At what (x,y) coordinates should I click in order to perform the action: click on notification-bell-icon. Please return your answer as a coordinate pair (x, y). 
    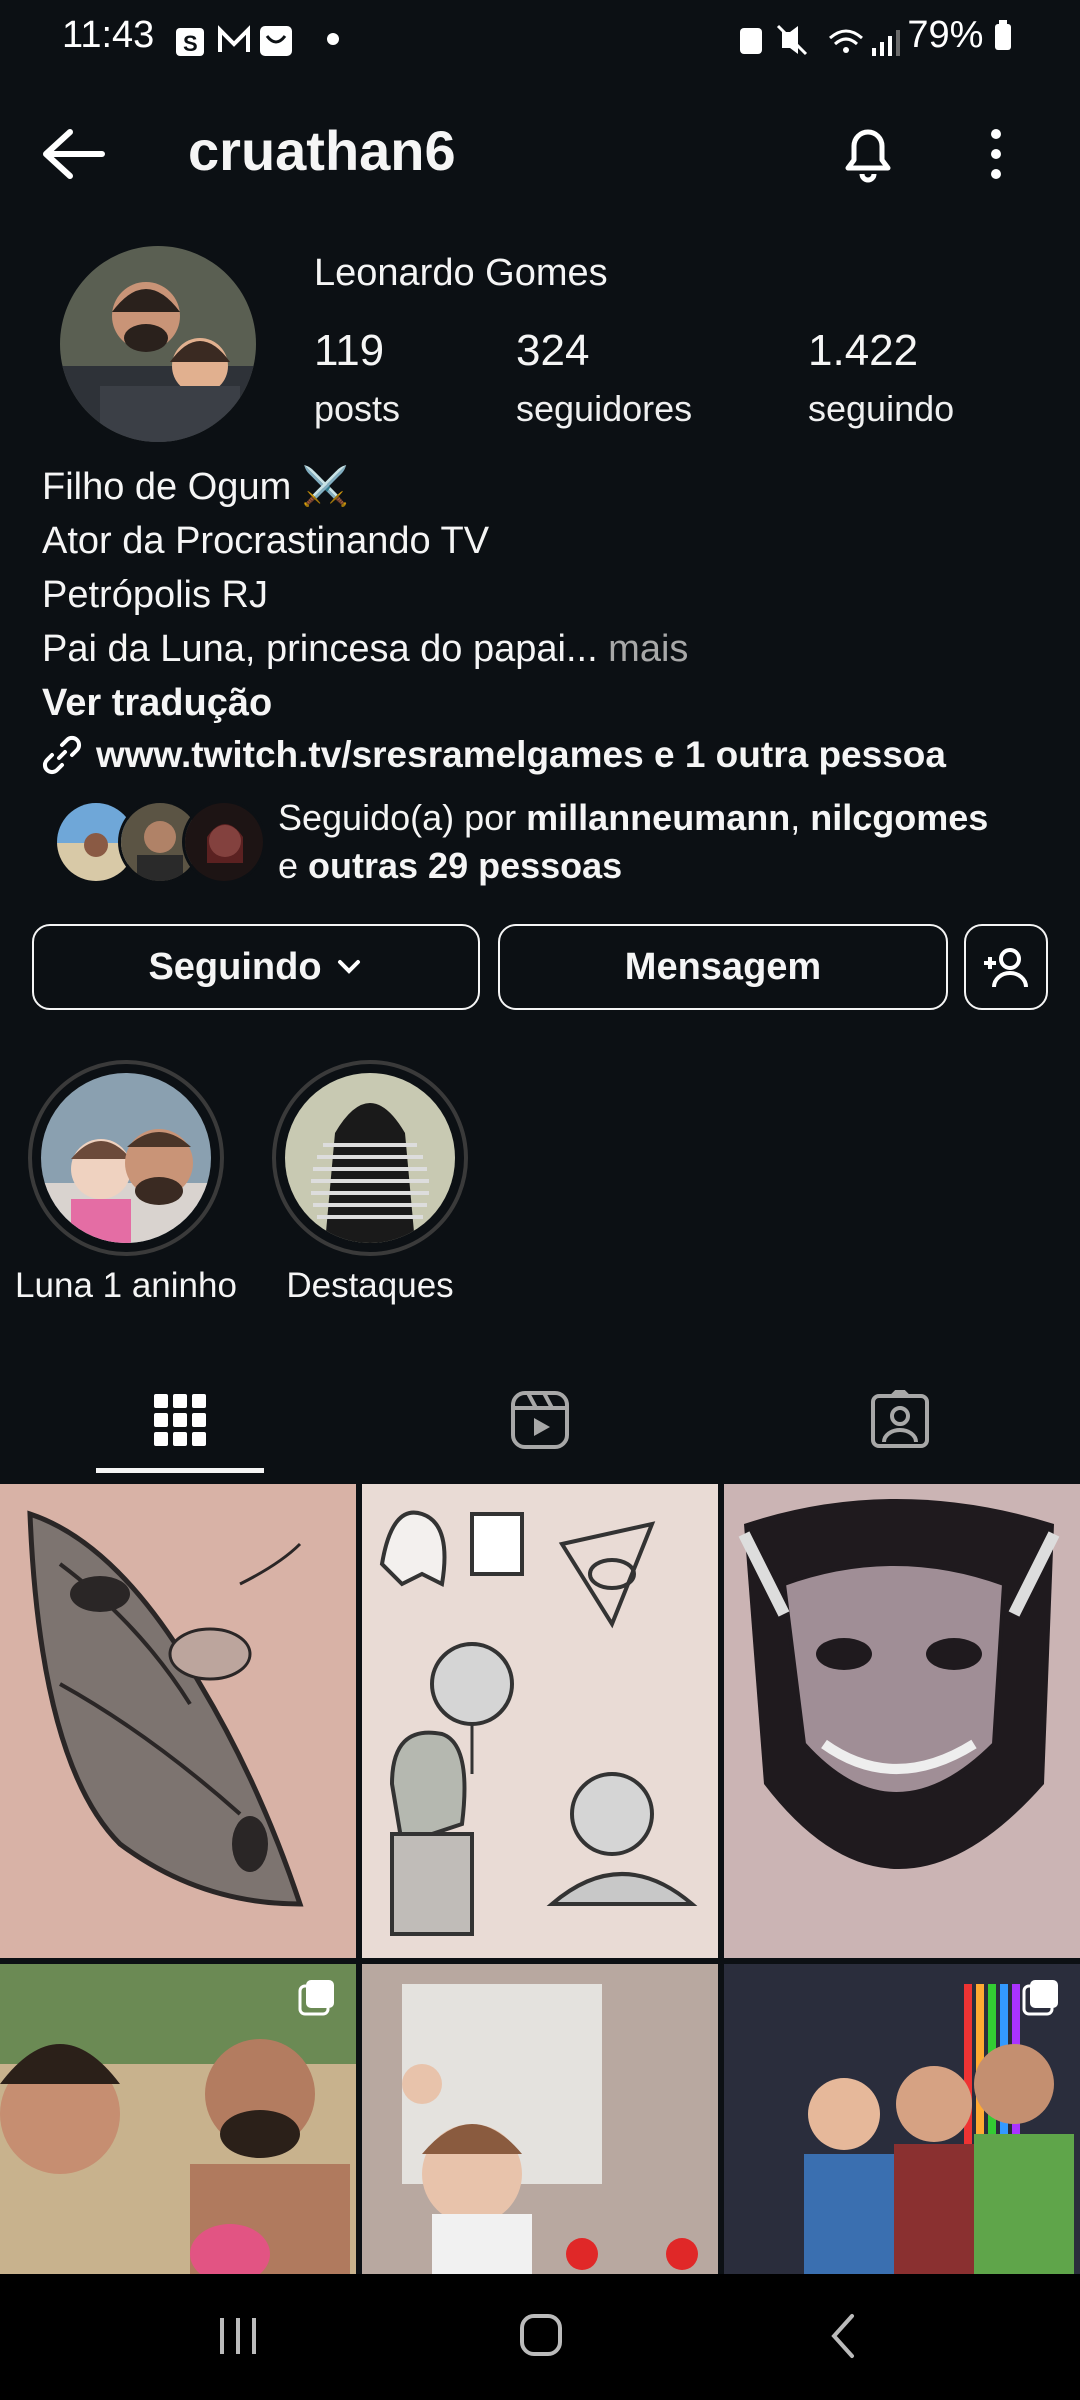
    Looking at the image, I should click on (868, 153).